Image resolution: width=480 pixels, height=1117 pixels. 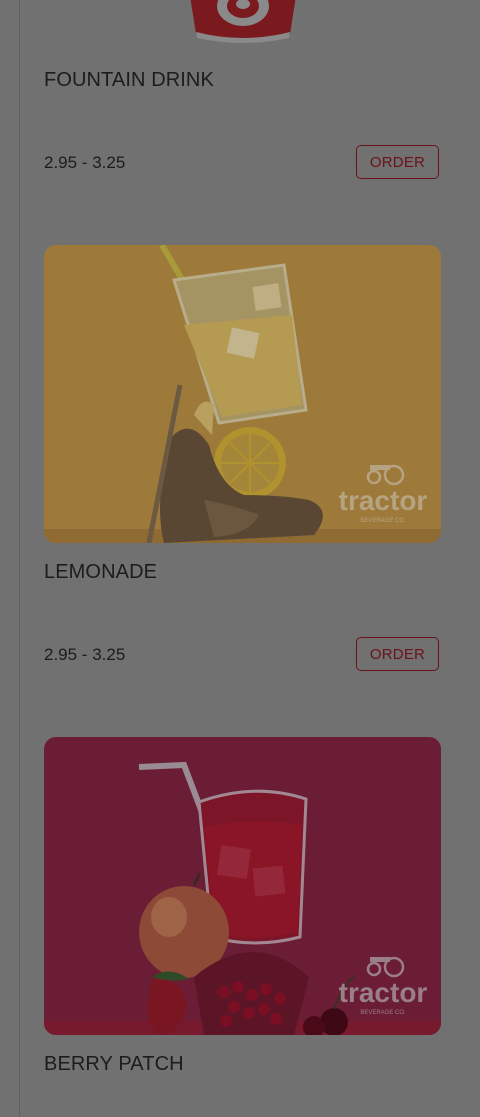 What do you see at coordinates (397, 162) in the screenshot?
I see `order-button-fountain-drink: ORDER` at bounding box center [397, 162].